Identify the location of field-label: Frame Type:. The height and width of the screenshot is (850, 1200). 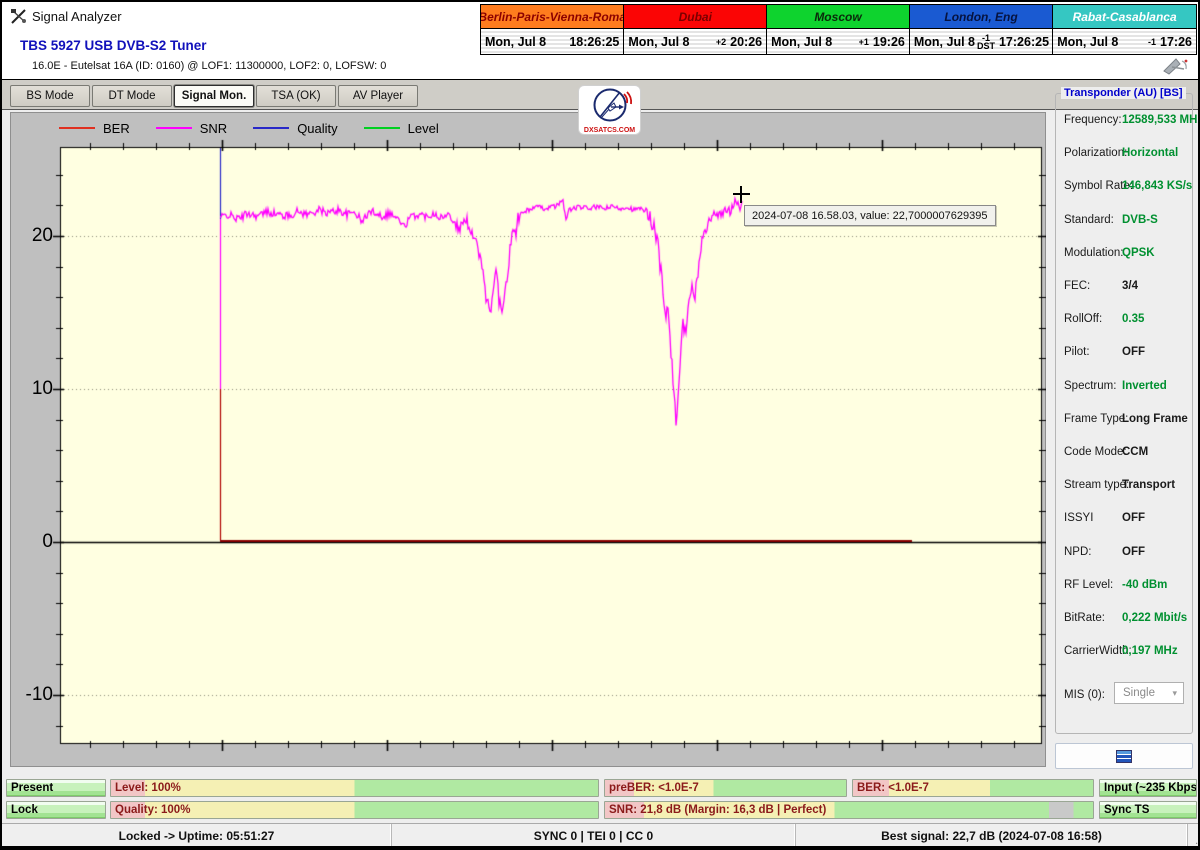
(1096, 418).